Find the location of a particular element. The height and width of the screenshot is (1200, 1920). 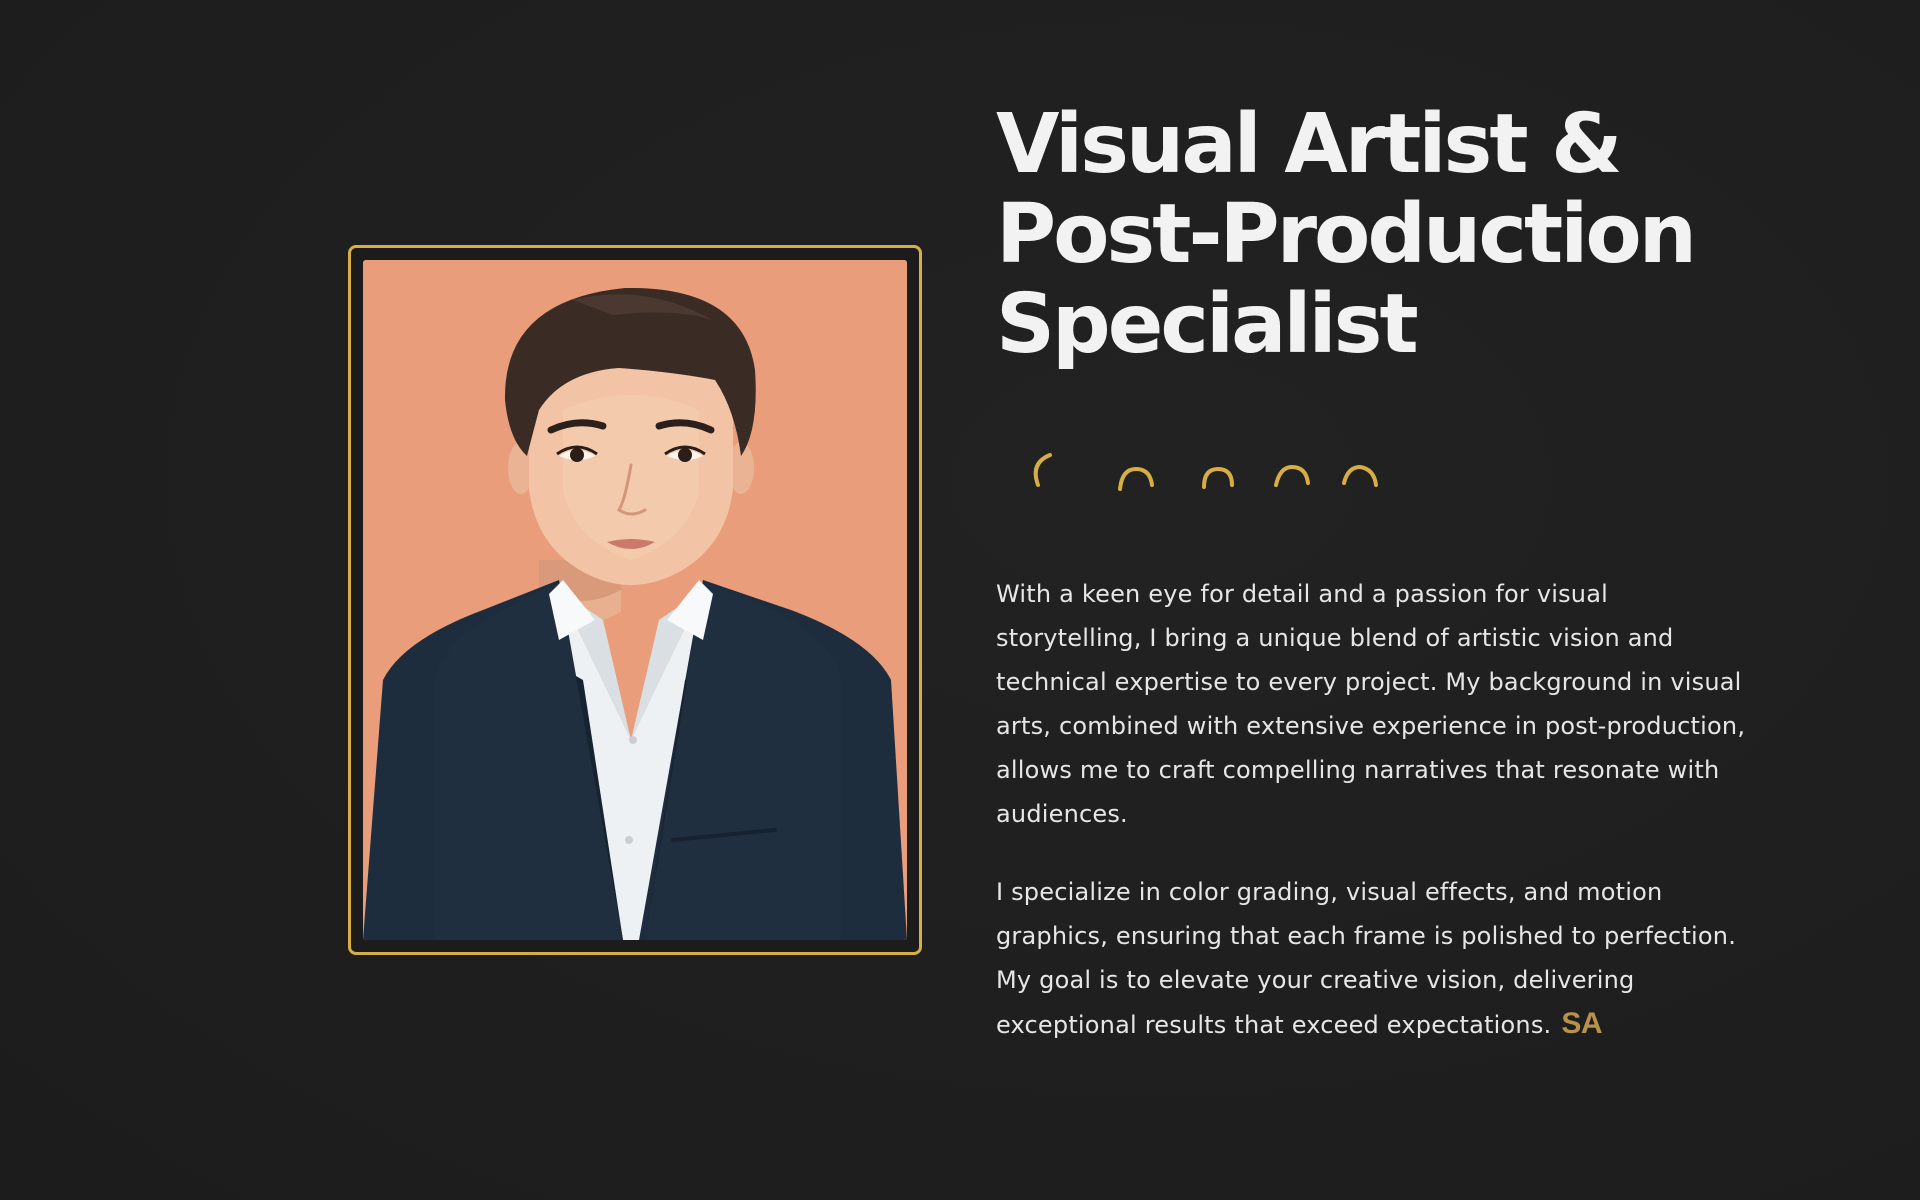

loading-arcs-icon is located at coordinates (1205, 472).